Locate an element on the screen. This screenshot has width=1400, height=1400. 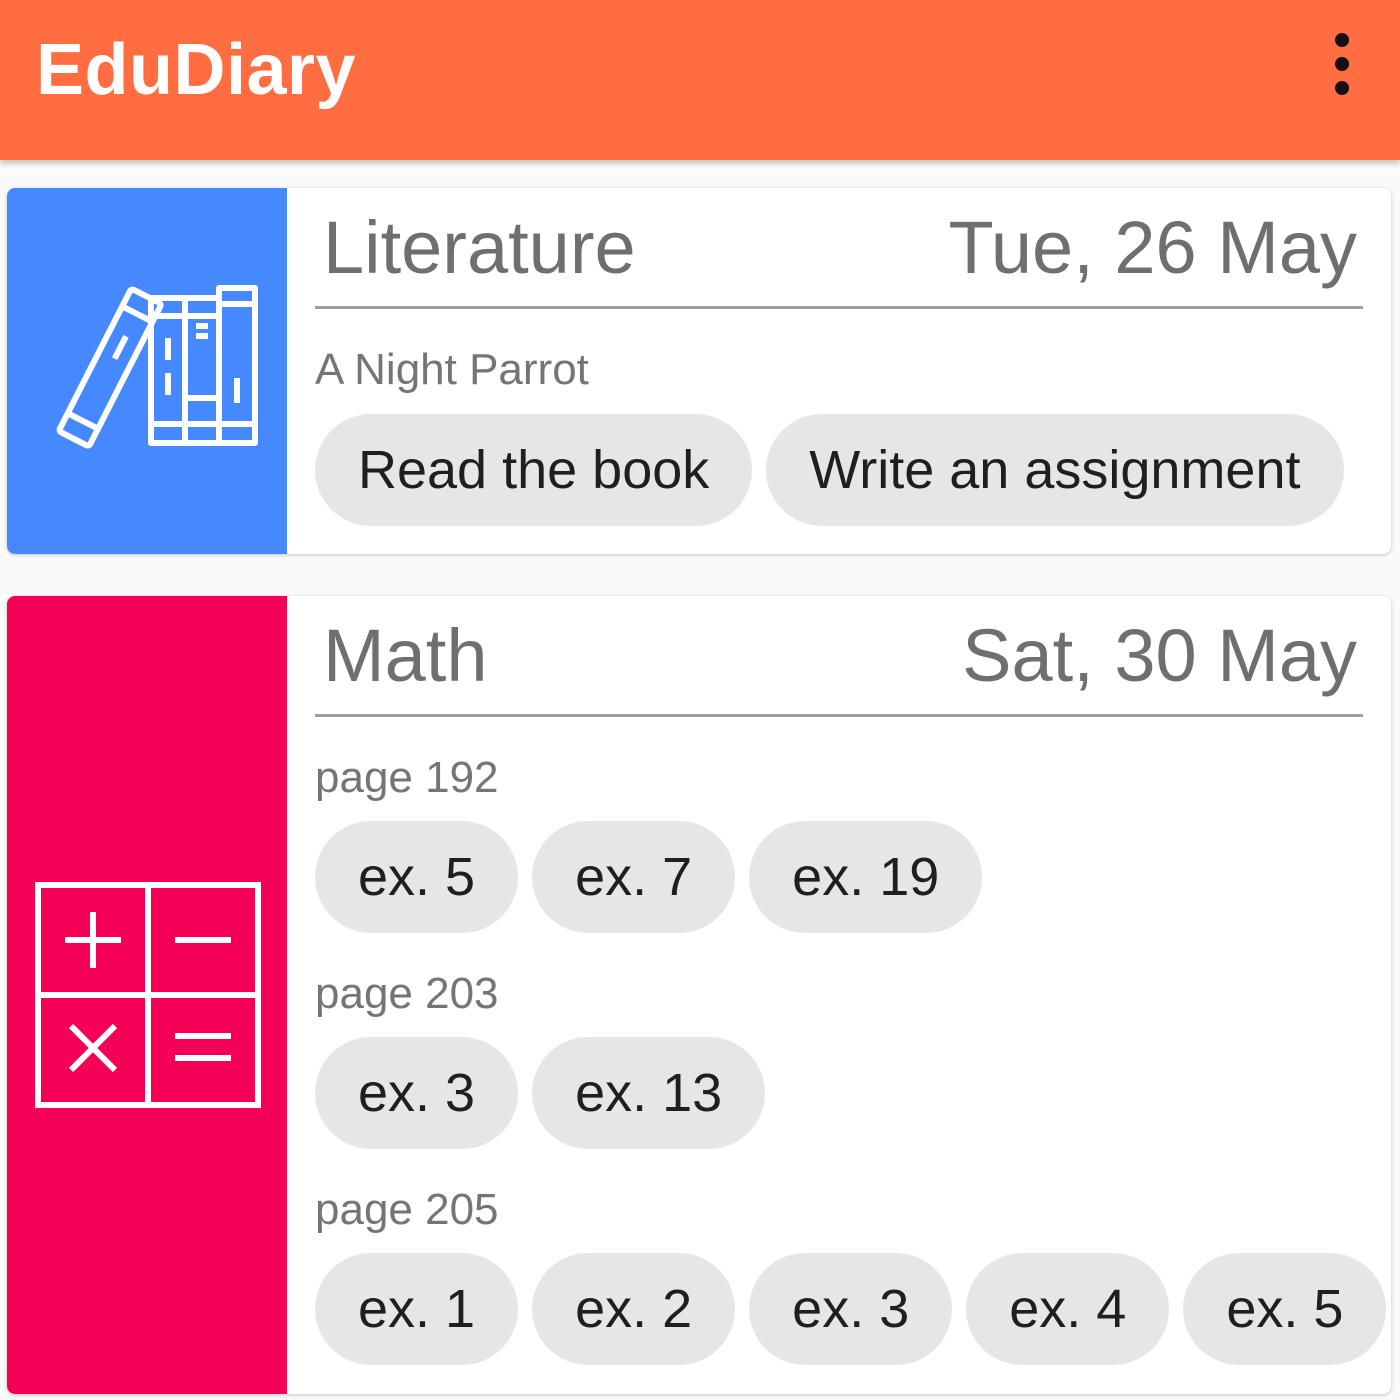
chip-row: ex. 5 ex. 7 ex. 19 is located at coordinates (649, 877).